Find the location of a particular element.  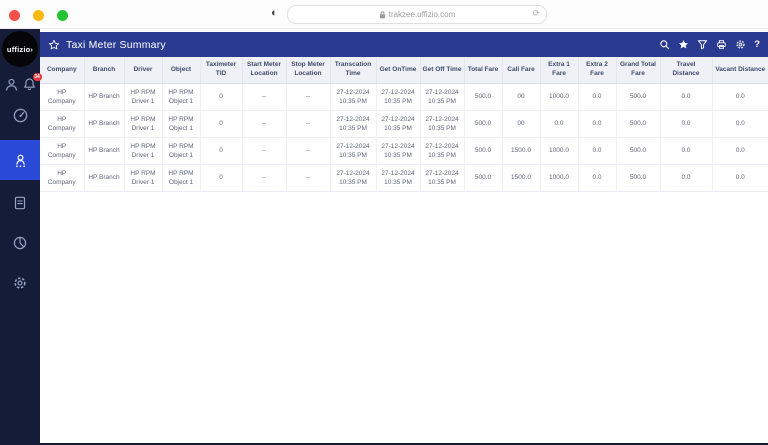

notification-badge: 34 is located at coordinates (37, 77).